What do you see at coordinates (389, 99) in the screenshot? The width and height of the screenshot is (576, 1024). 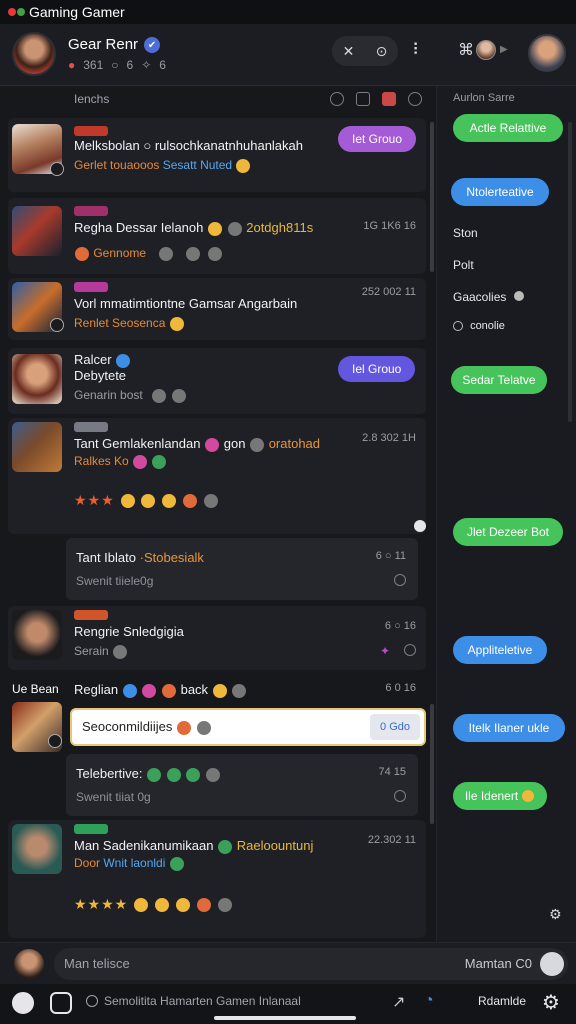 I see `flag-icon` at bounding box center [389, 99].